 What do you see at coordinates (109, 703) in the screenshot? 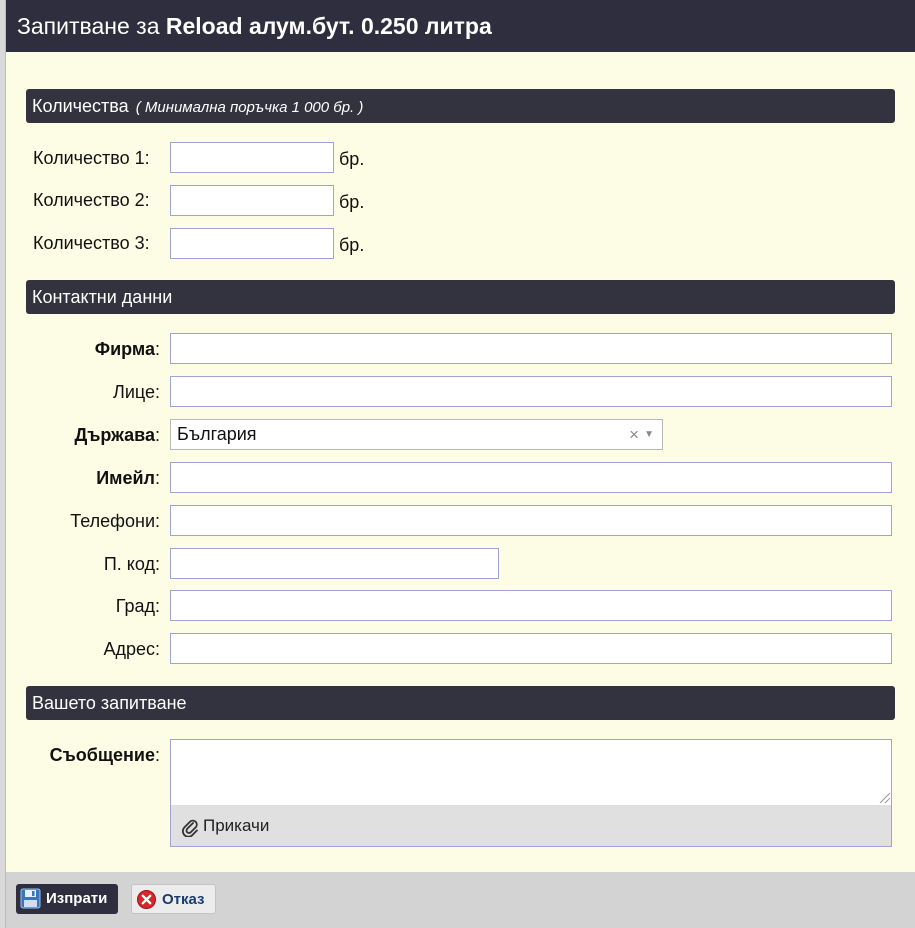
I see `inquiry-header-text: Вашето запитване` at bounding box center [109, 703].